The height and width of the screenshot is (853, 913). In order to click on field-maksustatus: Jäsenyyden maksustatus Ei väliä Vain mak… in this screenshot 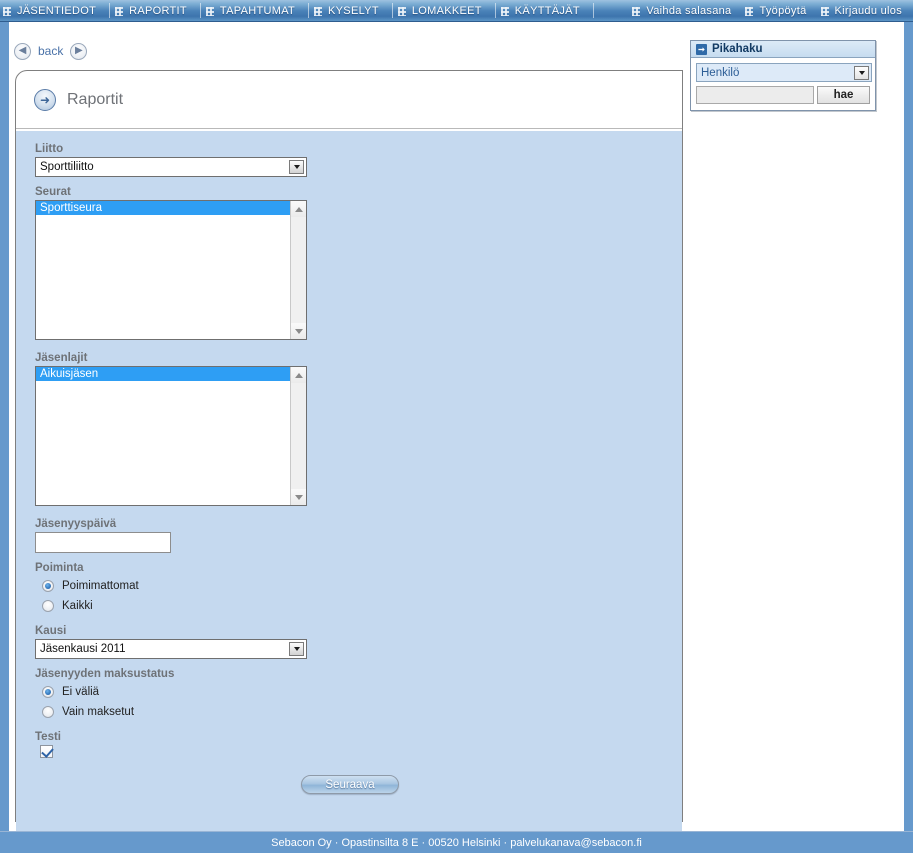, I will do `click(358, 695)`.